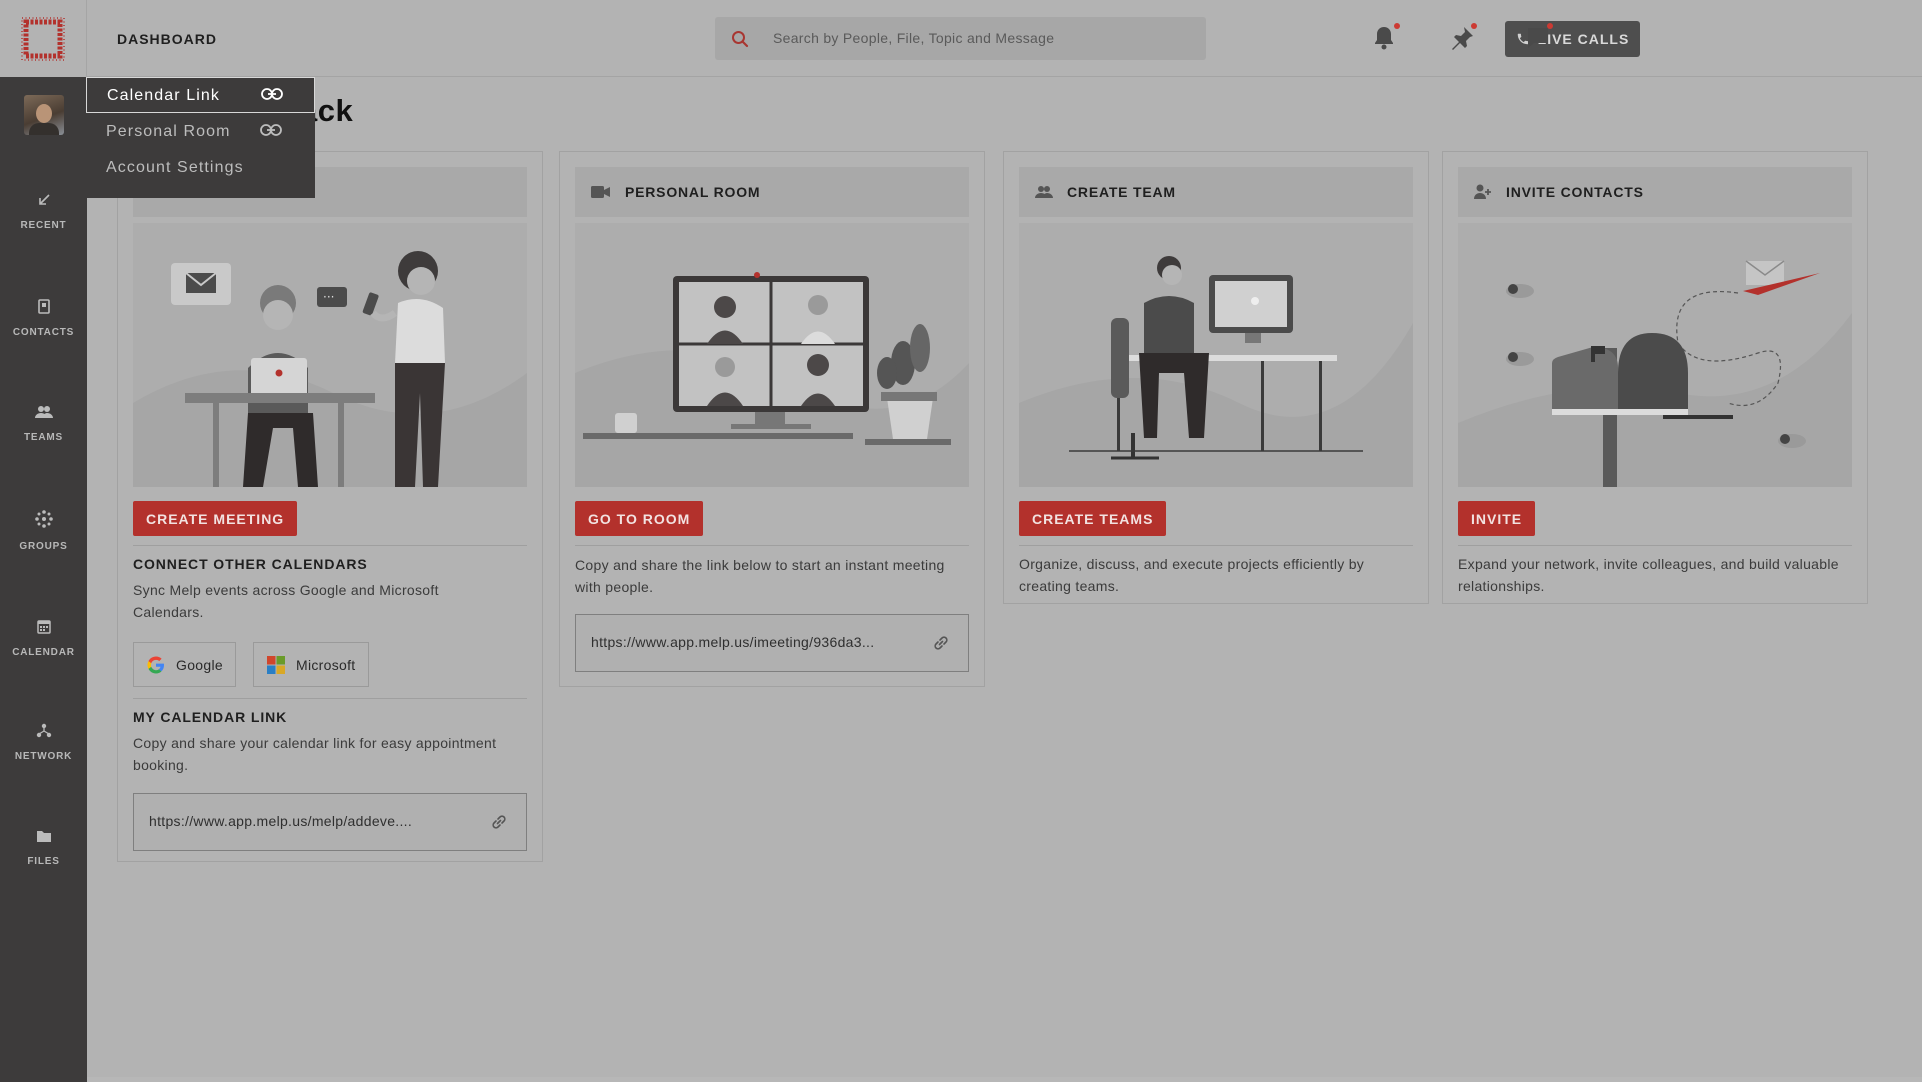 Image resolution: width=1922 pixels, height=1082 pixels. I want to click on bell-icon, so click(1384, 38).